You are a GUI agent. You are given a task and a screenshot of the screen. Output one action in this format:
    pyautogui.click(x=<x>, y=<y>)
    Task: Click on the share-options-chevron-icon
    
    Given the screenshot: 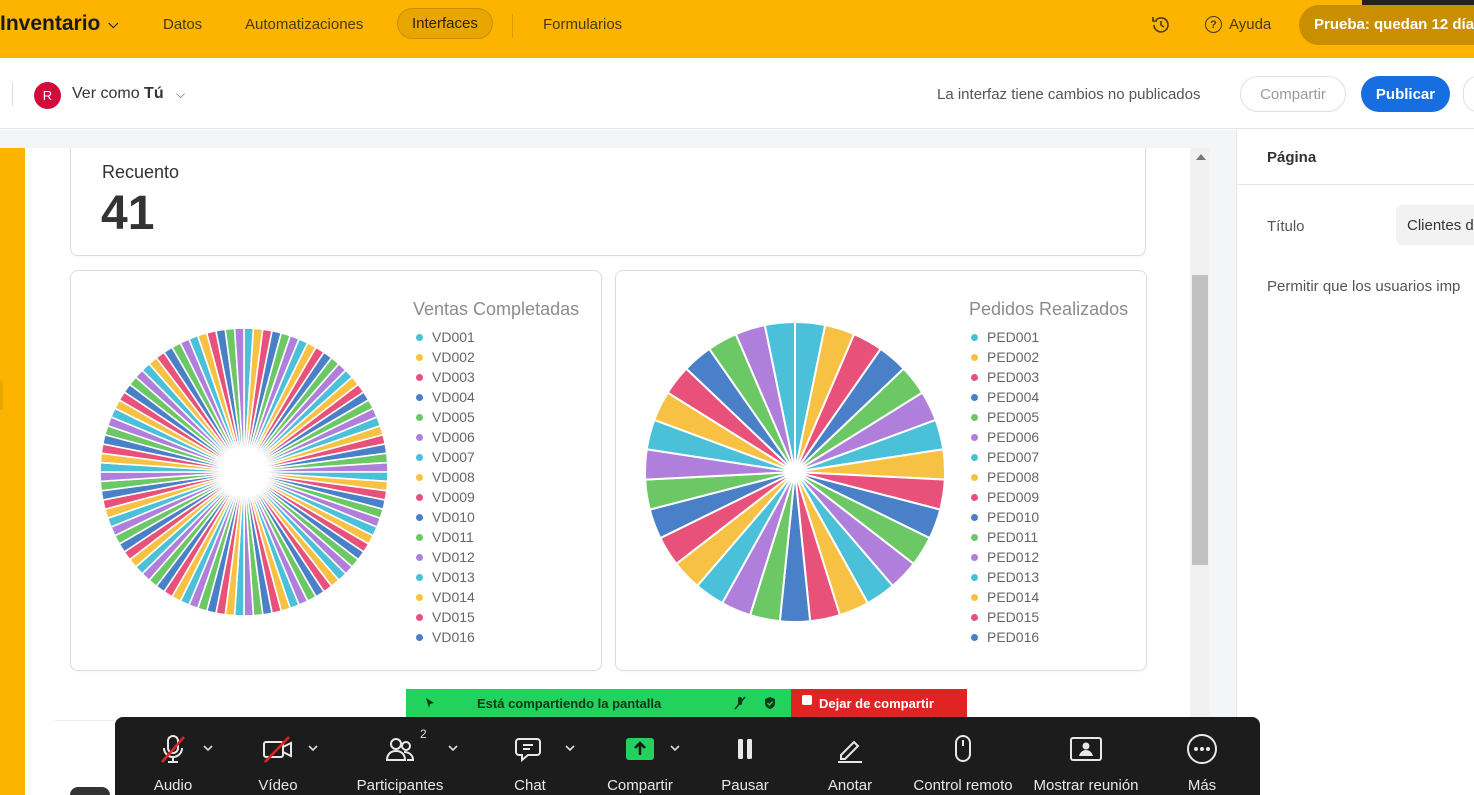 What is the action you would take?
    pyautogui.click(x=675, y=748)
    